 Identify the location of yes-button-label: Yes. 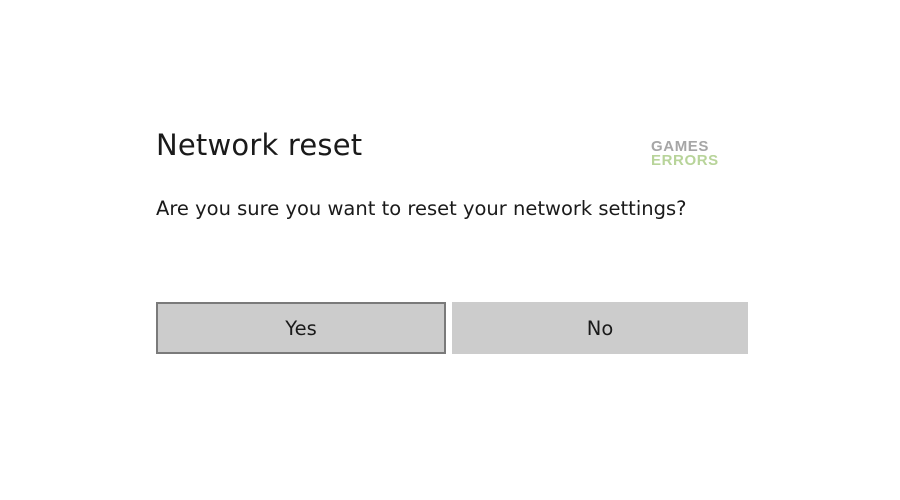
(301, 328).